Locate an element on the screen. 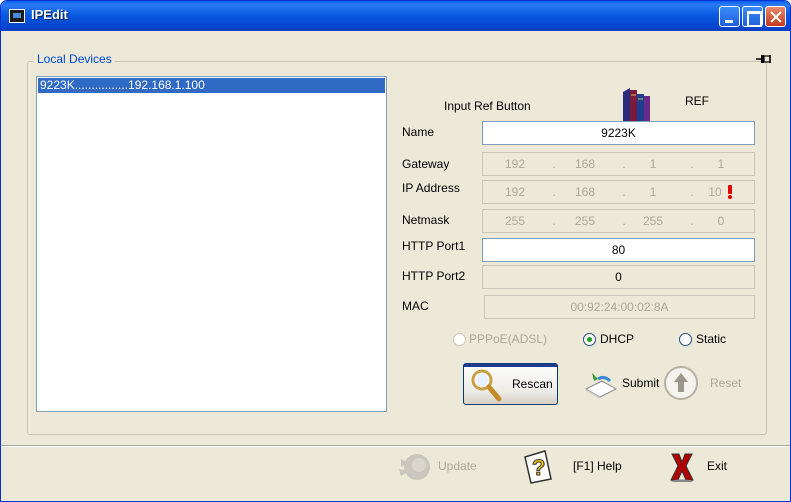 The height and width of the screenshot is (502, 791). http-port1-field: 80 is located at coordinates (618, 250).